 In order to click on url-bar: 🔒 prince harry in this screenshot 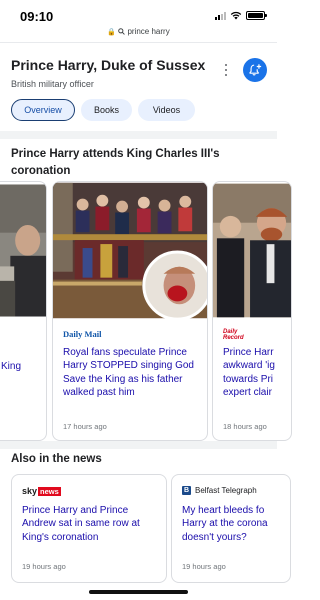, I will do `click(138, 34)`.